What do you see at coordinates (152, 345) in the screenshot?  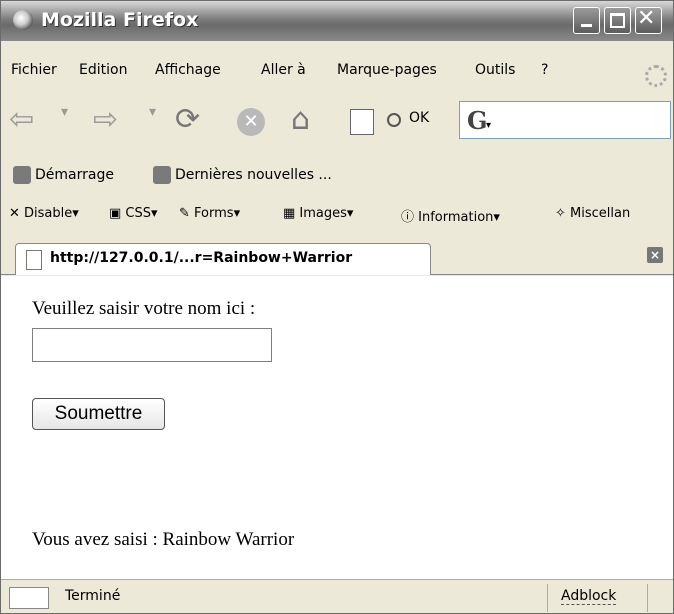 I see `name-input` at bounding box center [152, 345].